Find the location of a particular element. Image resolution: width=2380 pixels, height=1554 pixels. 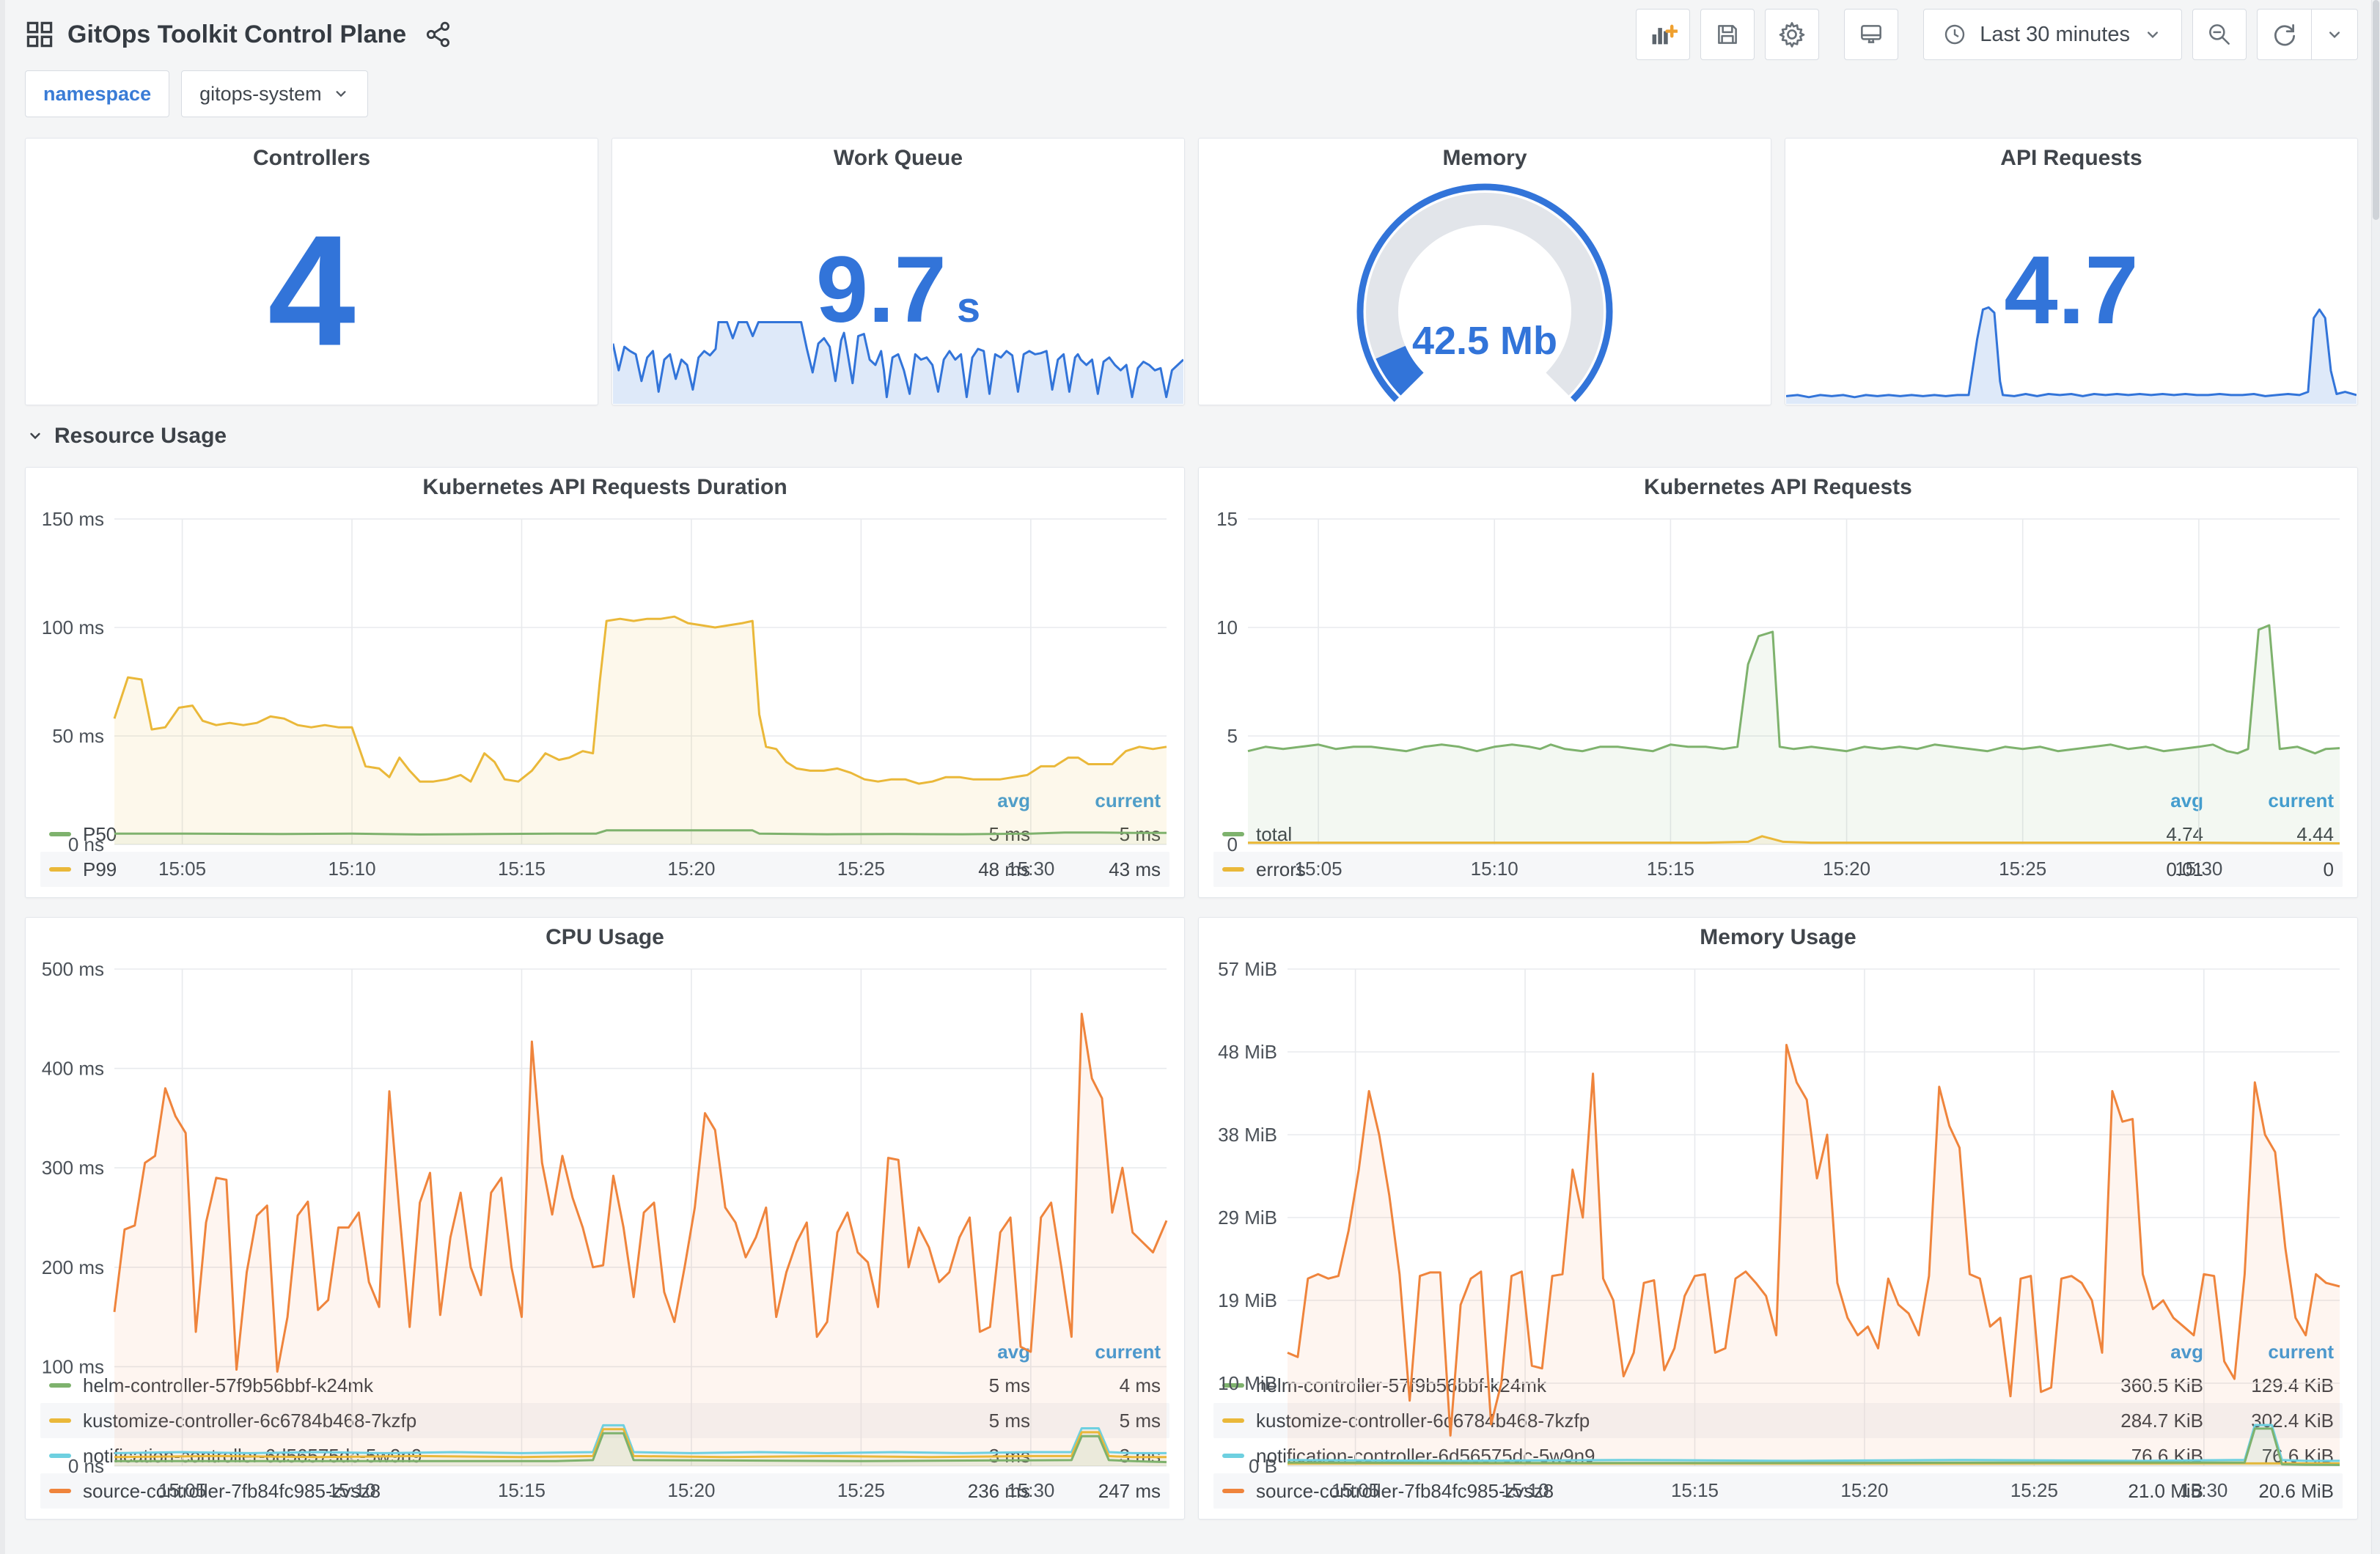

svg-text: 42.5 Mb is located at coordinates (1485, 341).